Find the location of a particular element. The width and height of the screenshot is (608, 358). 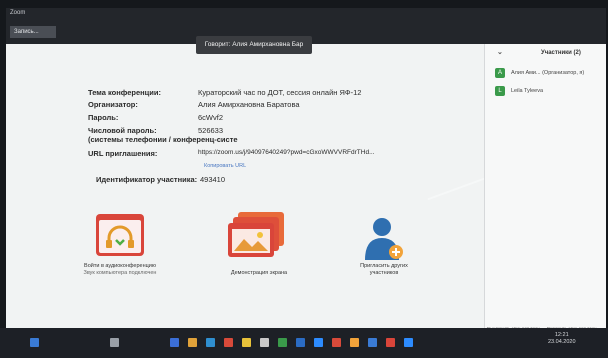

chrome-icon is located at coordinates (354, 342).